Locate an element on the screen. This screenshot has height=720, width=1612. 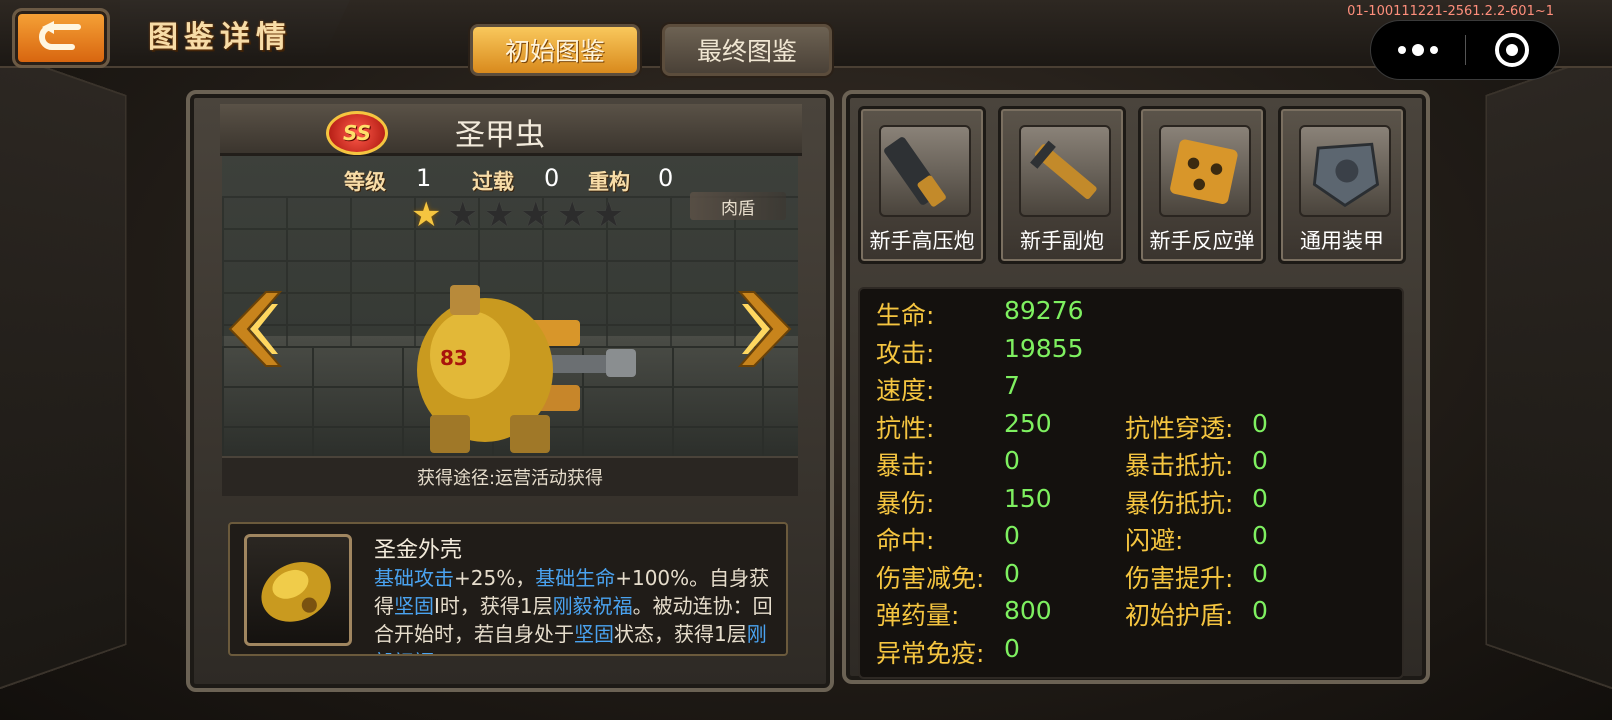
miniprogram-capsule is located at coordinates (1465, 50).